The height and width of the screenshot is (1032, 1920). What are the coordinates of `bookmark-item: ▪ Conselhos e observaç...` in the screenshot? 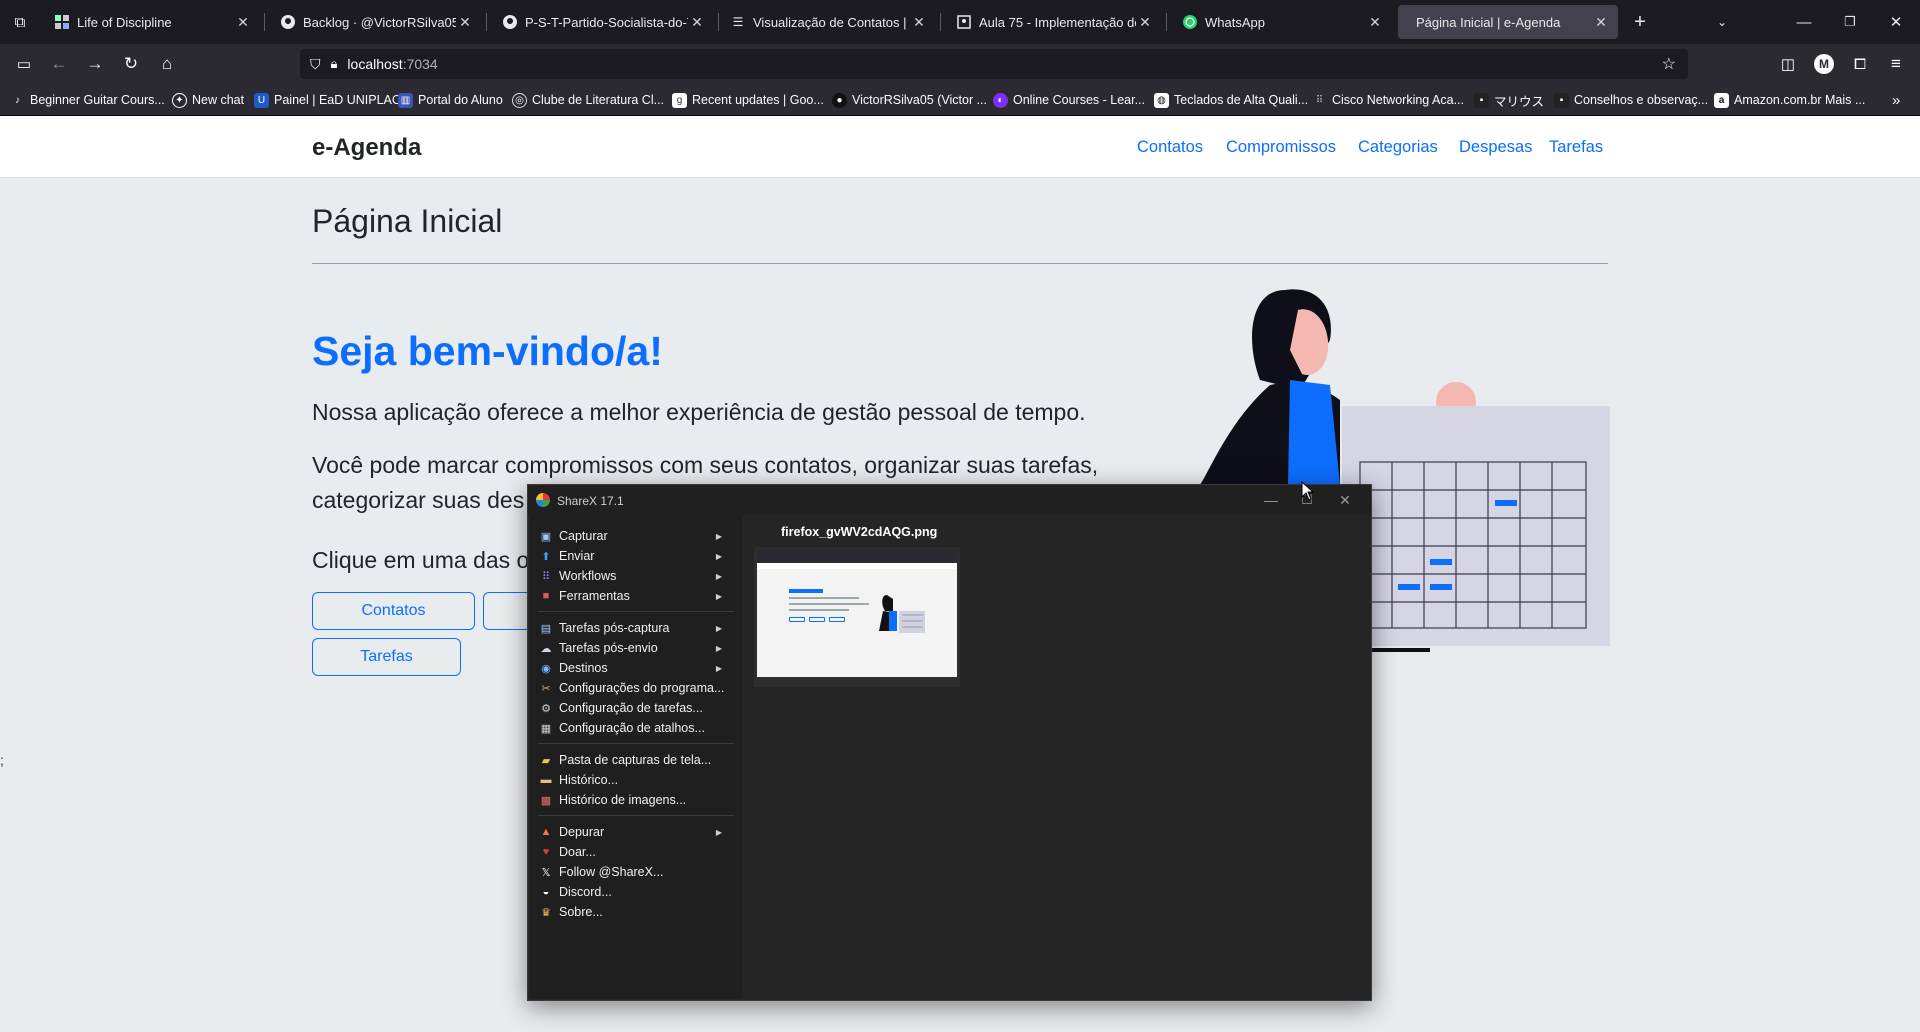 It's located at (1631, 100).